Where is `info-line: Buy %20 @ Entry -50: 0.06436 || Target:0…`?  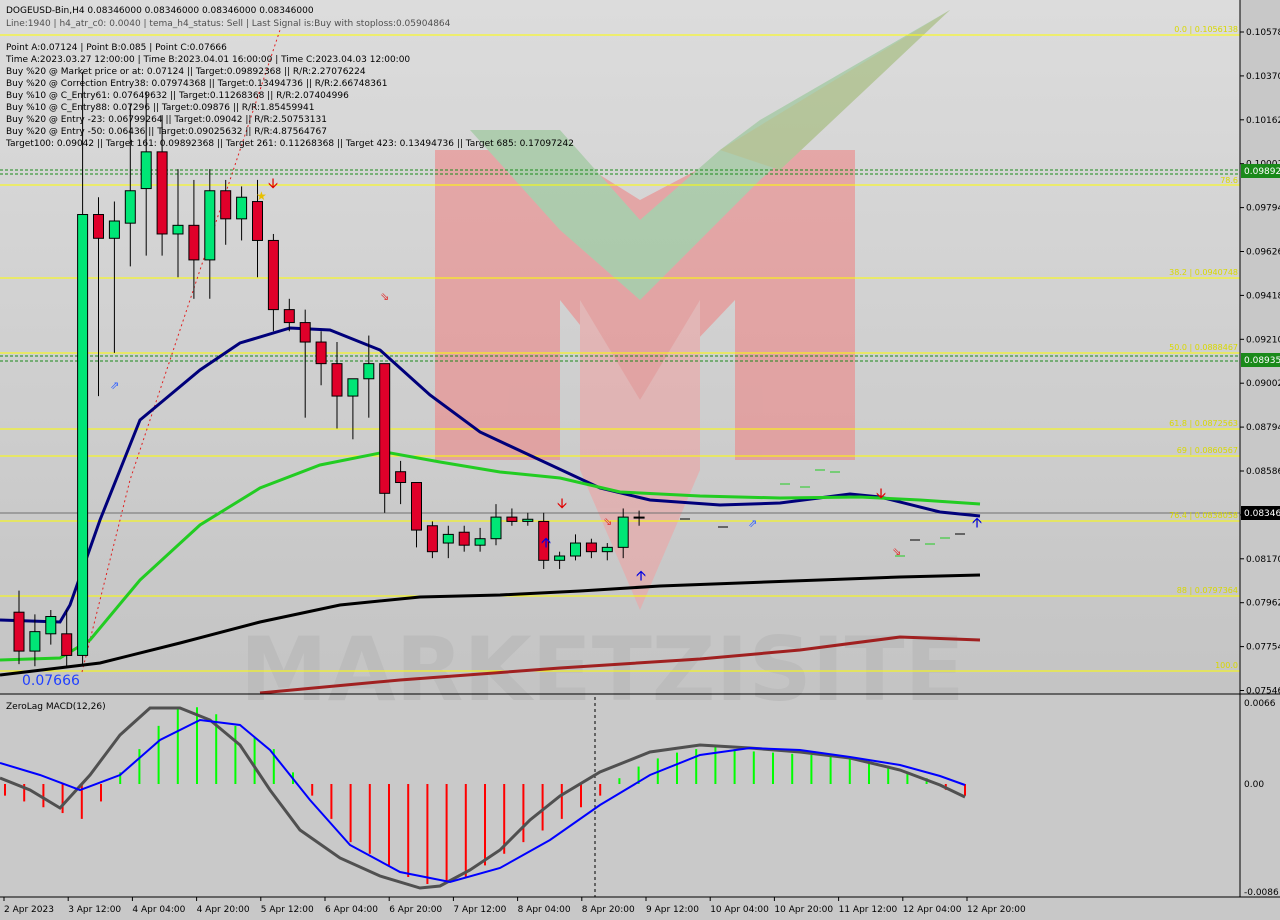 info-line: Buy %20 @ Entry -50: 0.06436 || Target:0… is located at coordinates (166, 132).